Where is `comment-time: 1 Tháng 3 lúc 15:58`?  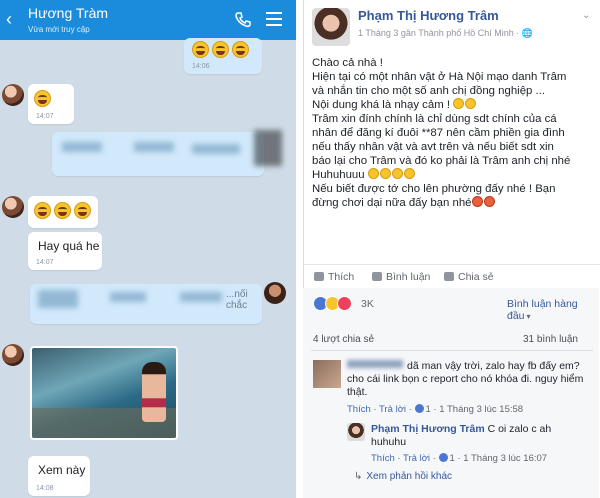
comment-time: 1 Tháng 3 lúc 15:58 is located at coordinates (481, 409).